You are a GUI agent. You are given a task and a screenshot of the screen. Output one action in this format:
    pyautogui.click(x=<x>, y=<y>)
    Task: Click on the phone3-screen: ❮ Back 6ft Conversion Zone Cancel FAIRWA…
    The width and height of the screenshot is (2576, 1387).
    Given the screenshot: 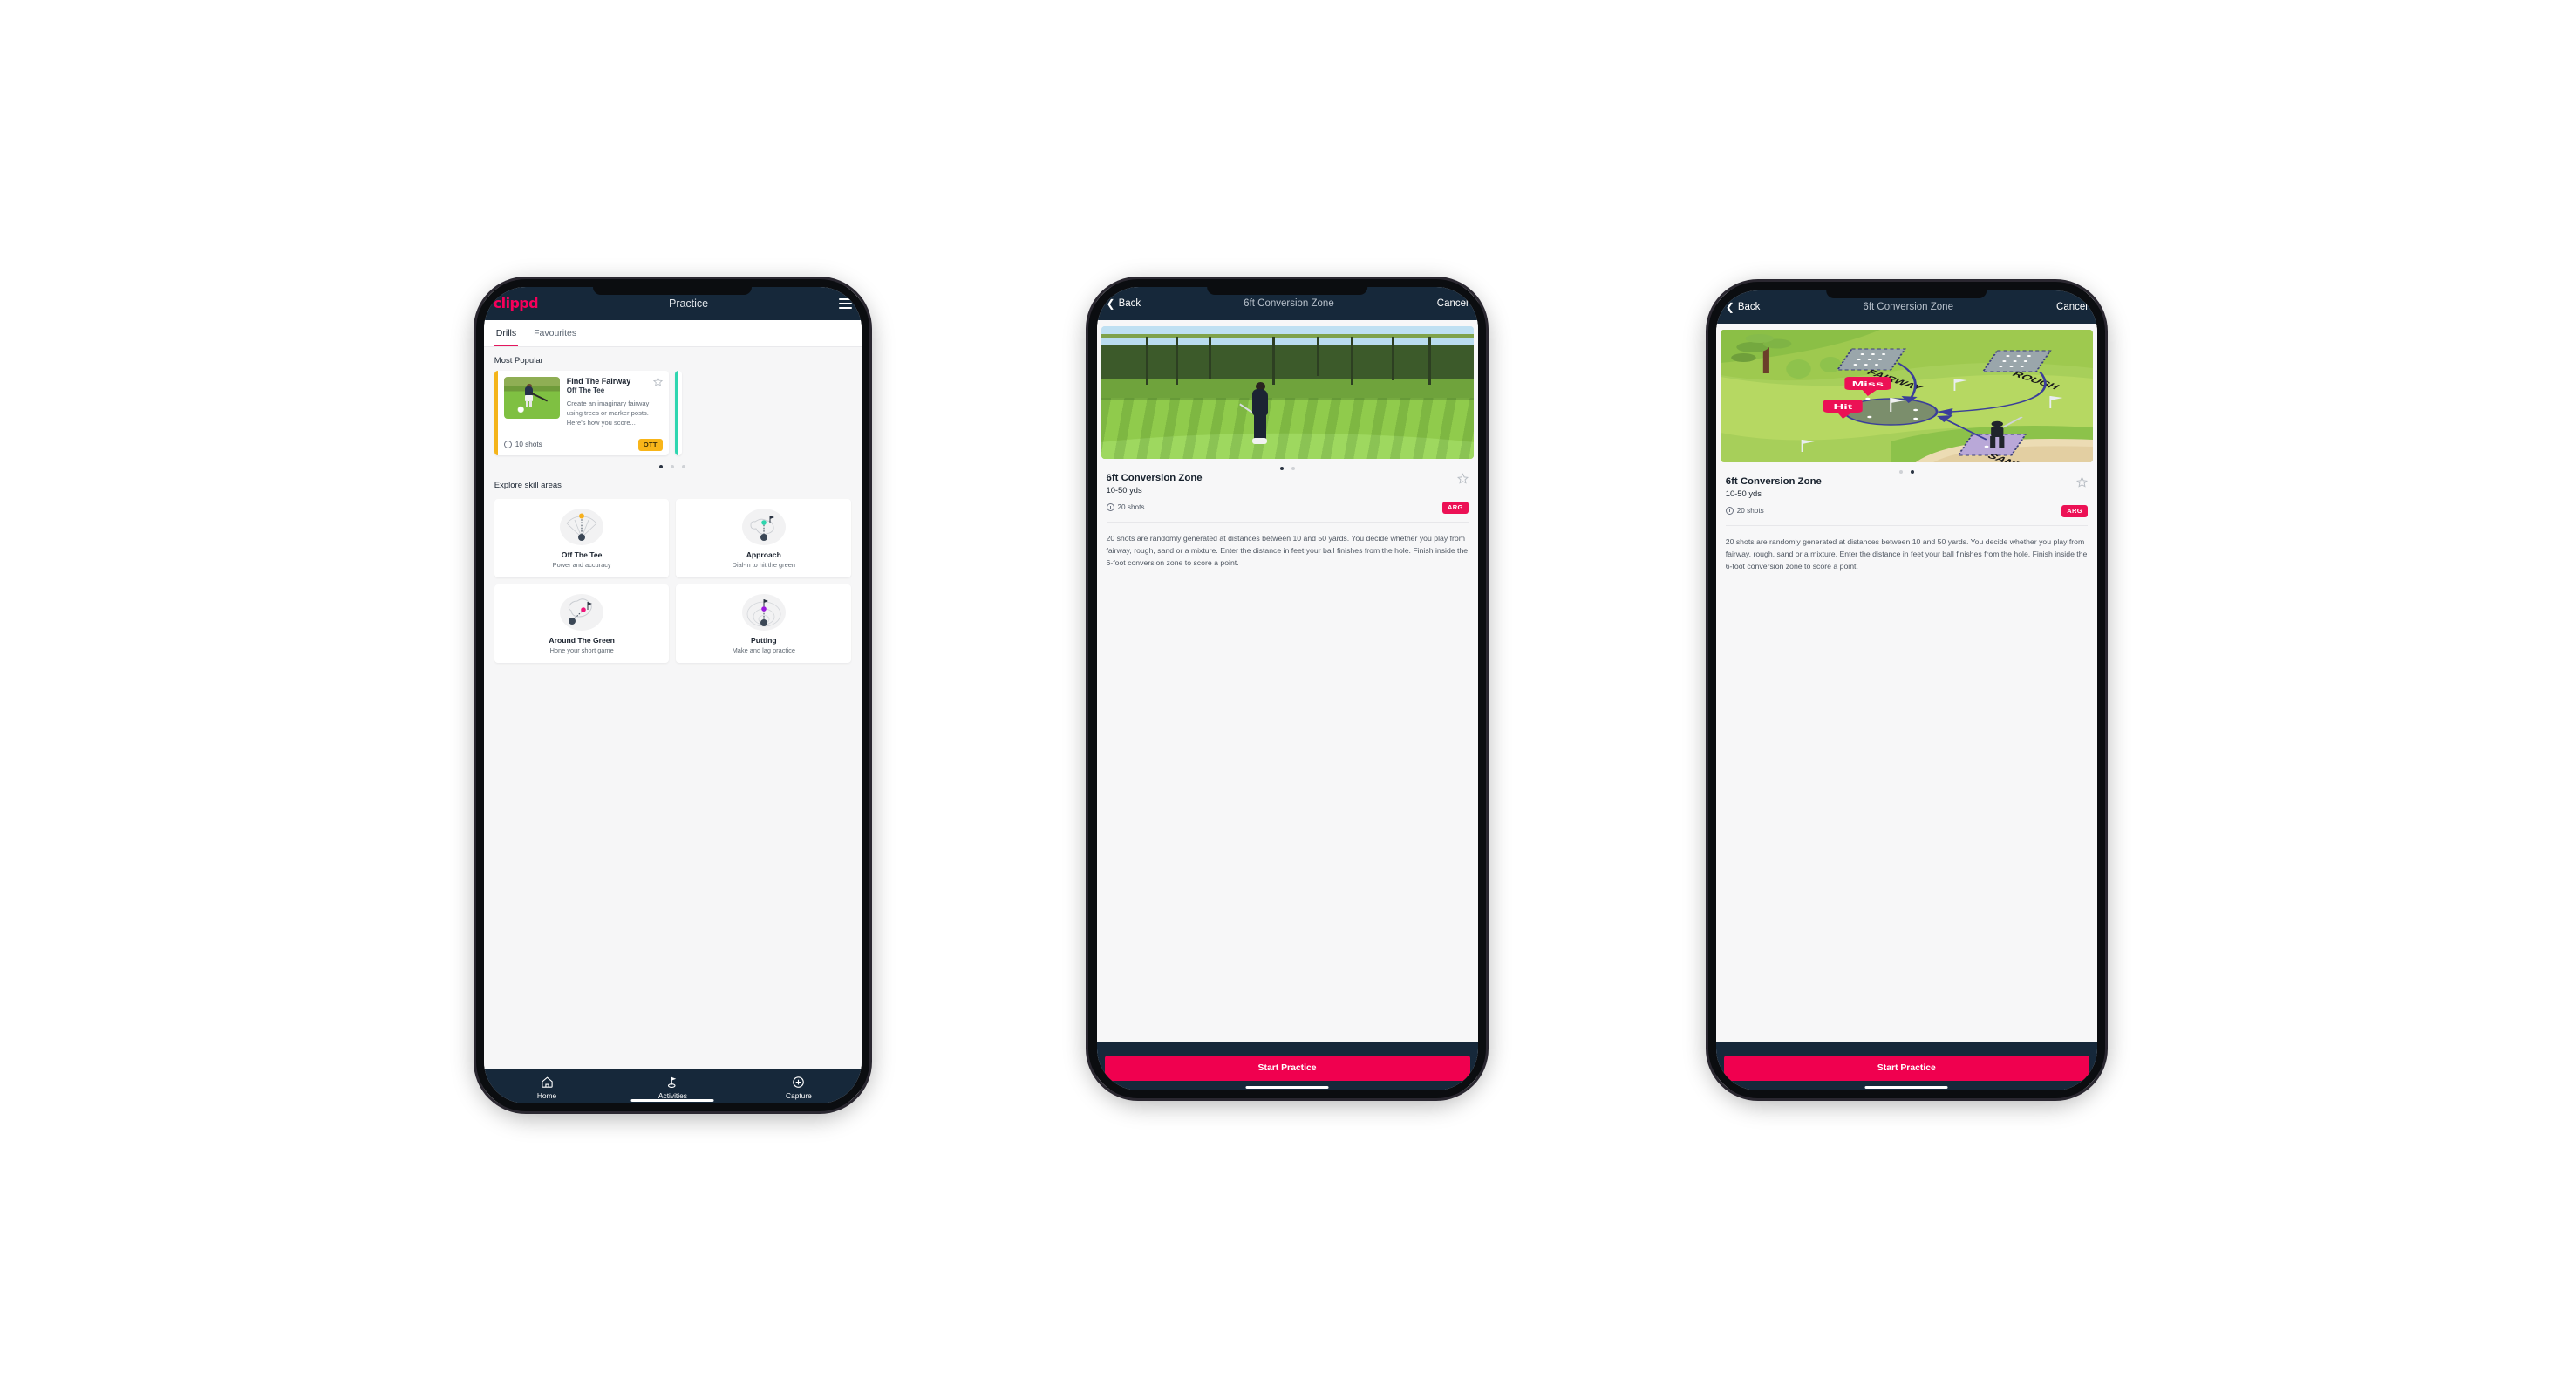 What is the action you would take?
    pyautogui.click(x=1906, y=690)
    